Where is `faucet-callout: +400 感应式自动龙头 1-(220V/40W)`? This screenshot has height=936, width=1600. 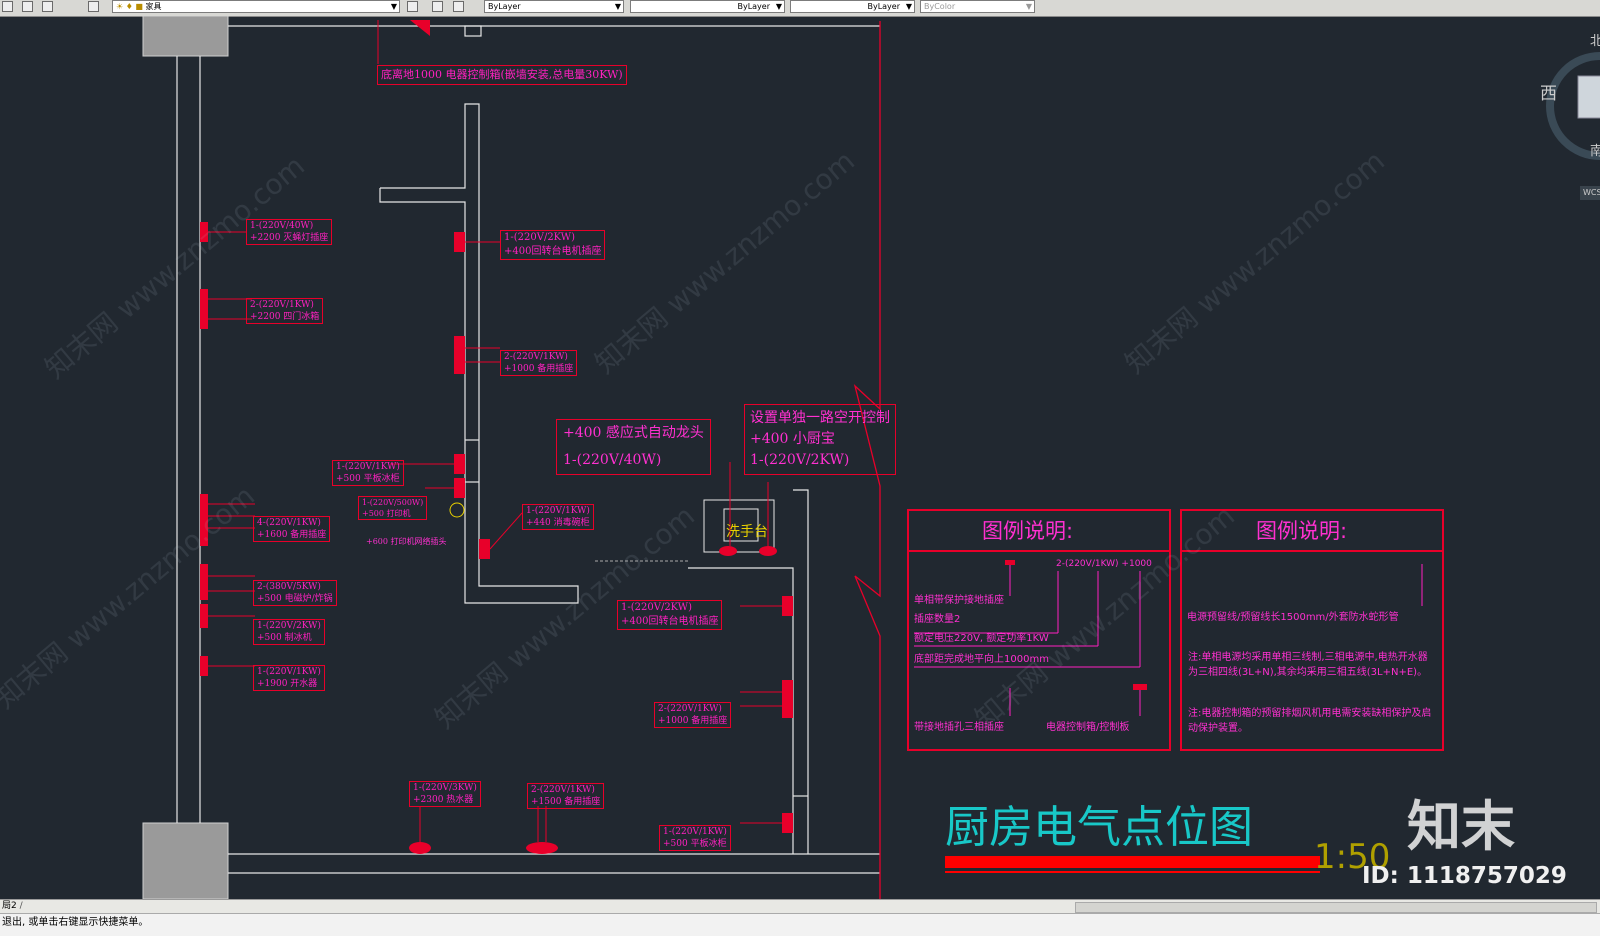 faucet-callout: +400 感应式自动龙头 1-(220V/40W) is located at coordinates (633, 447).